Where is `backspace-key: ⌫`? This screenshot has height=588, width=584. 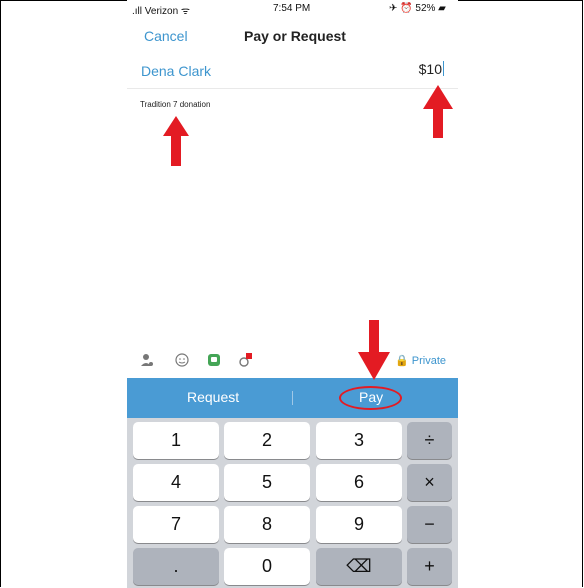
backspace-key: ⌫ is located at coordinates (359, 566).